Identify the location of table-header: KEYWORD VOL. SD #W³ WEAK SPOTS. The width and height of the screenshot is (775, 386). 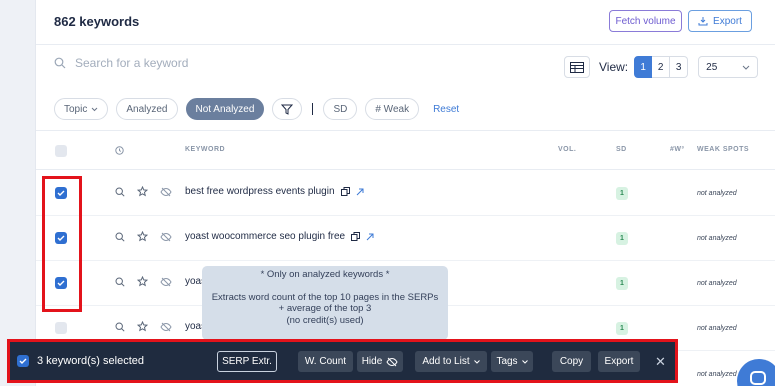
(405, 150).